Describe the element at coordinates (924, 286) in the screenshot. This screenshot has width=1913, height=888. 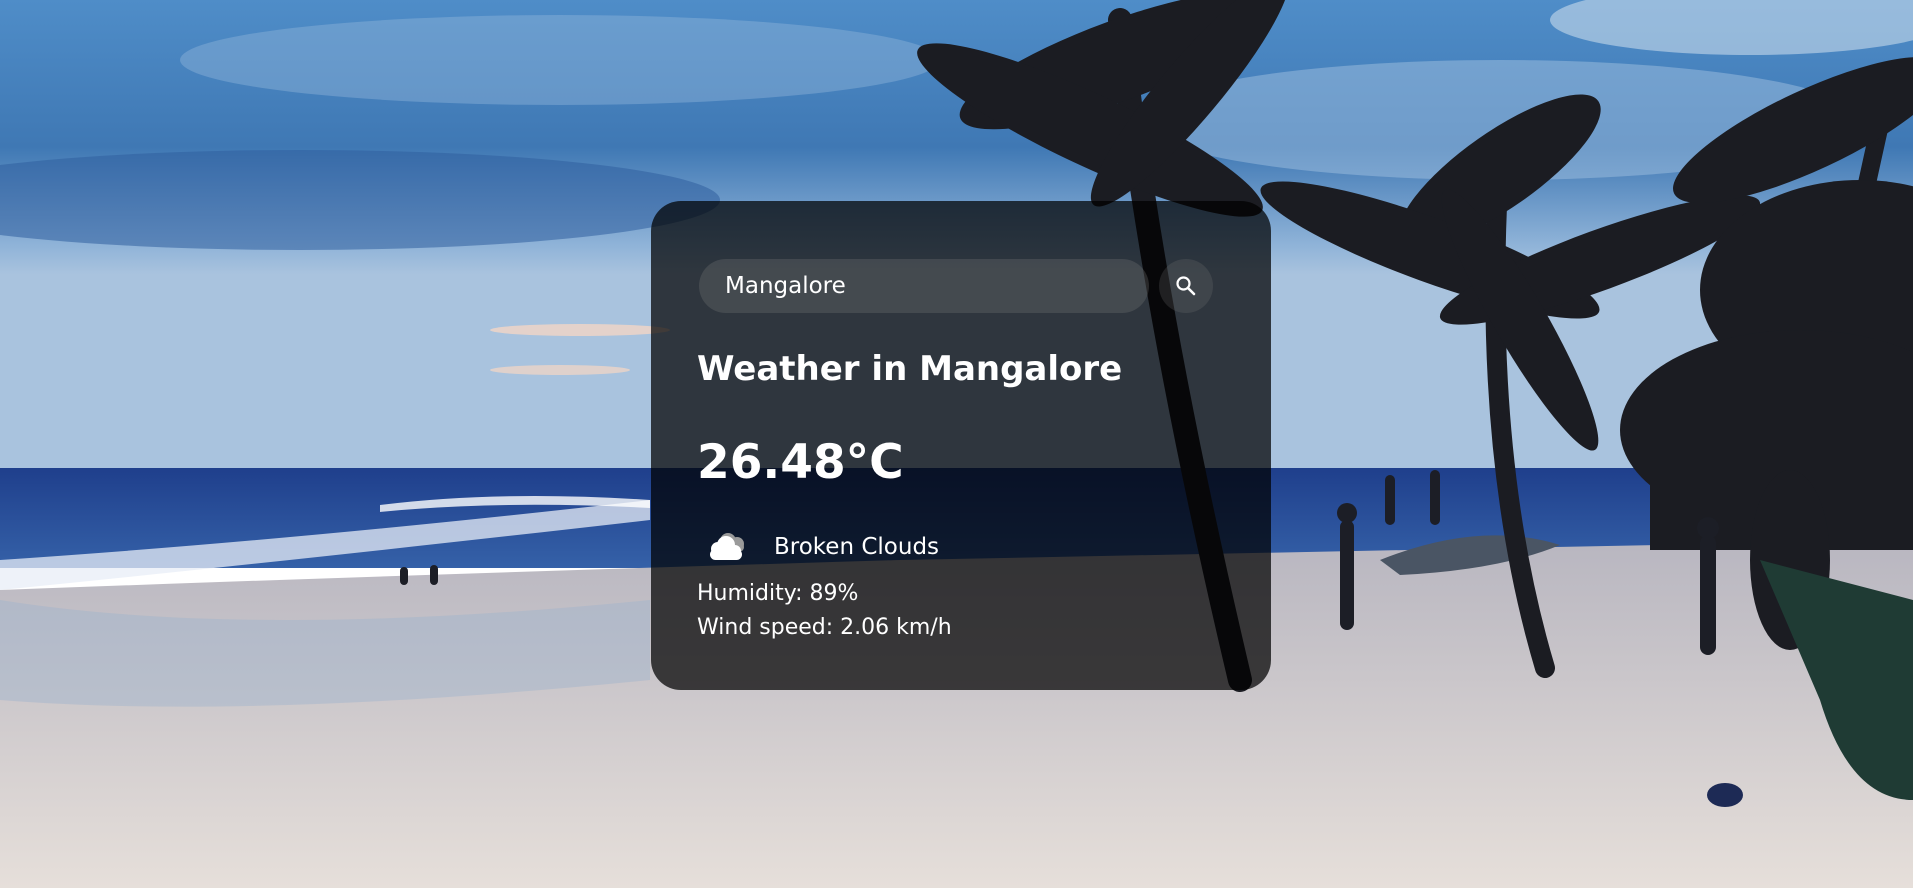
I see `search-input` at that location.